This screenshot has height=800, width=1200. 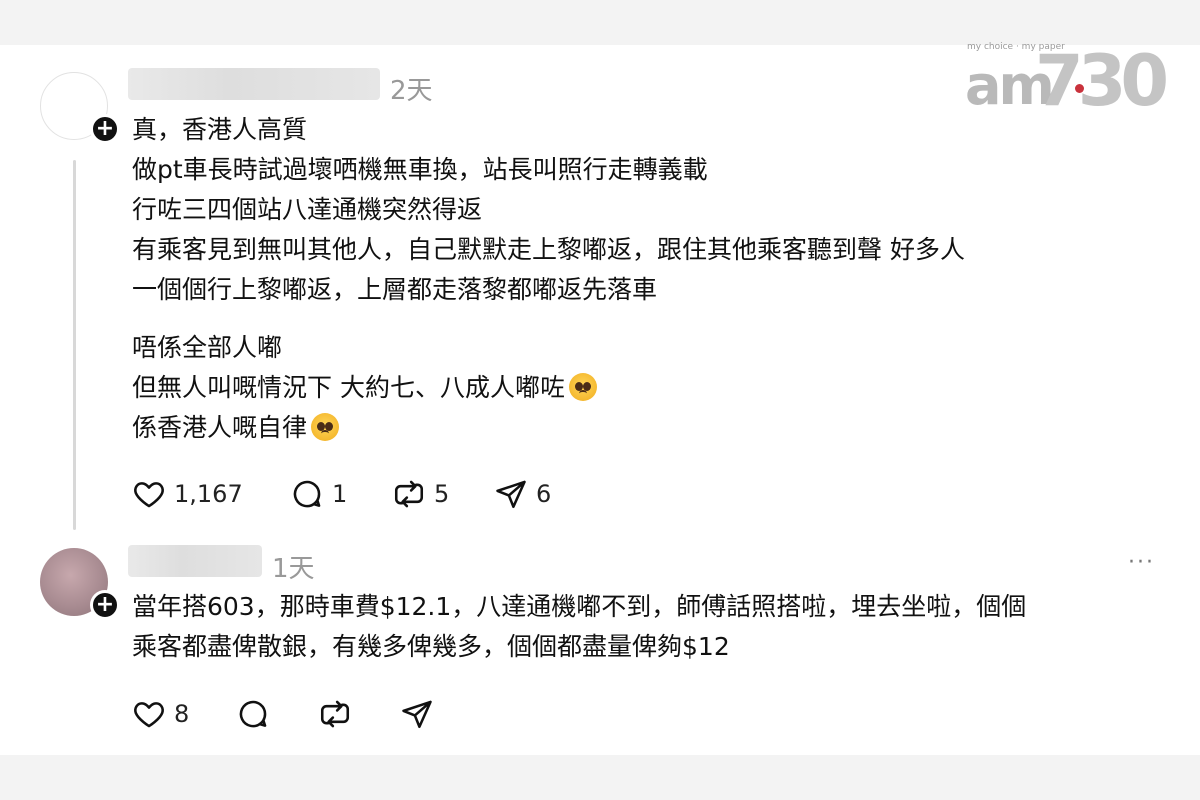 I want to click on post-1-actions: 1,167 1 5 6, so click(x=382, y=494).